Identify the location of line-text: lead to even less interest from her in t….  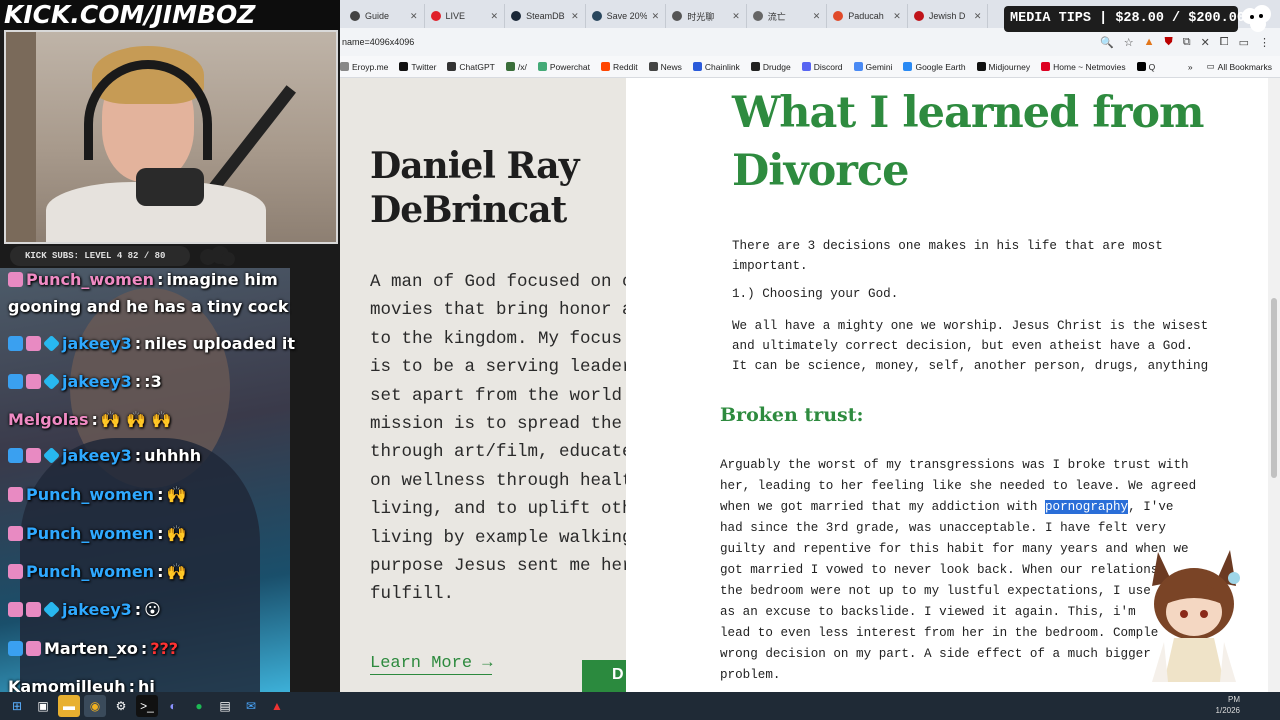
(939, 633).